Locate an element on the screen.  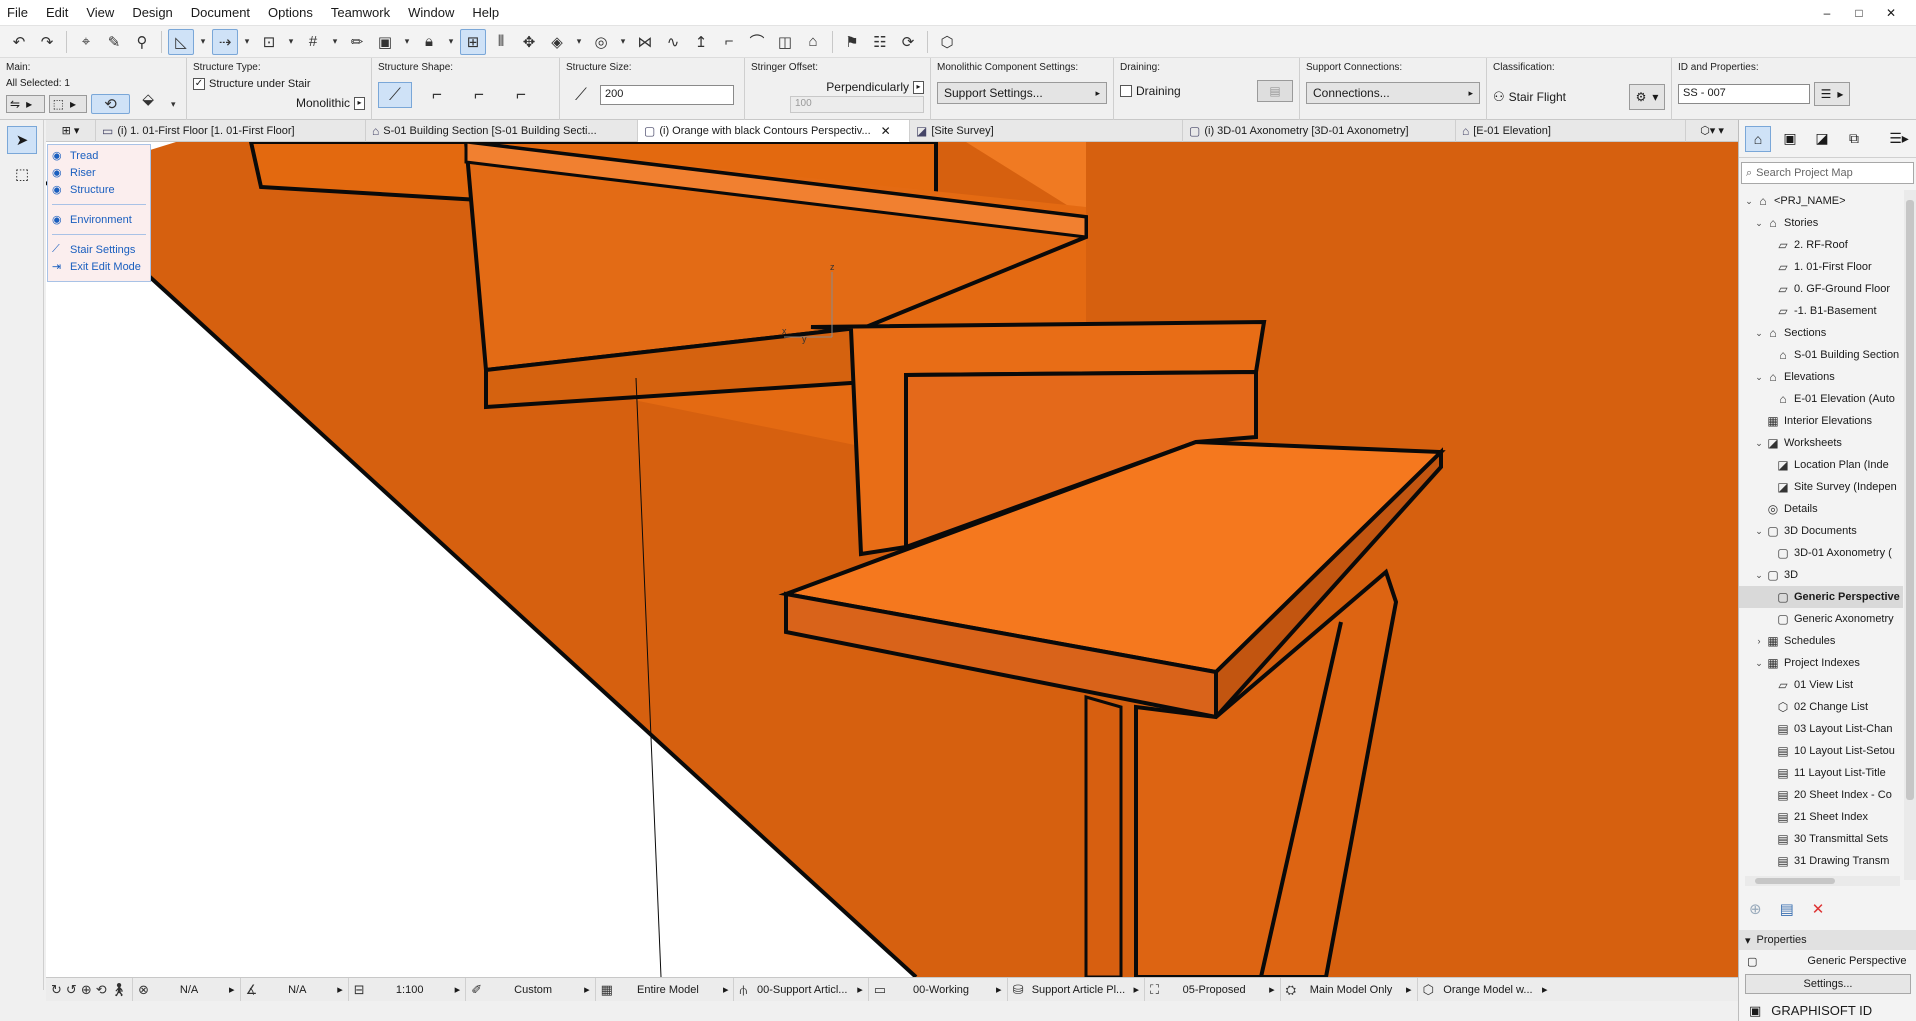
shape-sawtooth-icon: ⌐ is located at coordinates (479, 95).